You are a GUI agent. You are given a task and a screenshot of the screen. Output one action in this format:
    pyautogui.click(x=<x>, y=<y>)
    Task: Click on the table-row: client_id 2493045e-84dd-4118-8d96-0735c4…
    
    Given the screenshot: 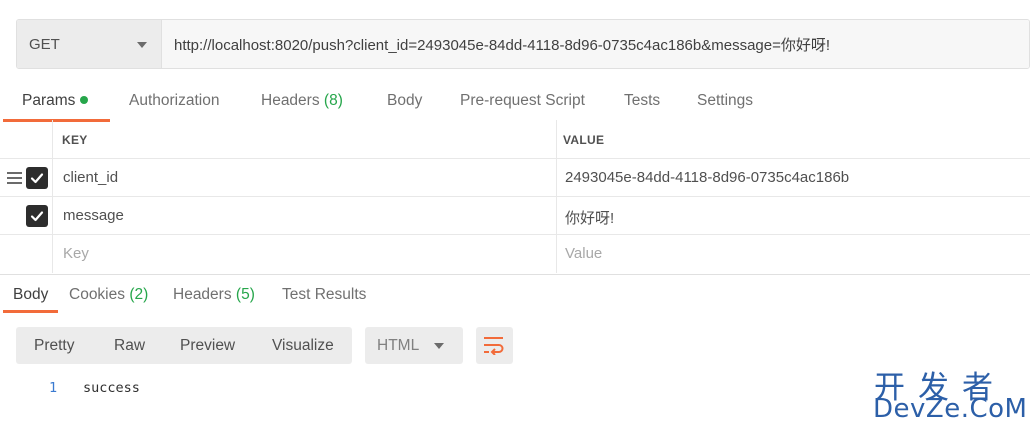 What is the action you would take?
    pyautogui.click(x=515, y=178)
    